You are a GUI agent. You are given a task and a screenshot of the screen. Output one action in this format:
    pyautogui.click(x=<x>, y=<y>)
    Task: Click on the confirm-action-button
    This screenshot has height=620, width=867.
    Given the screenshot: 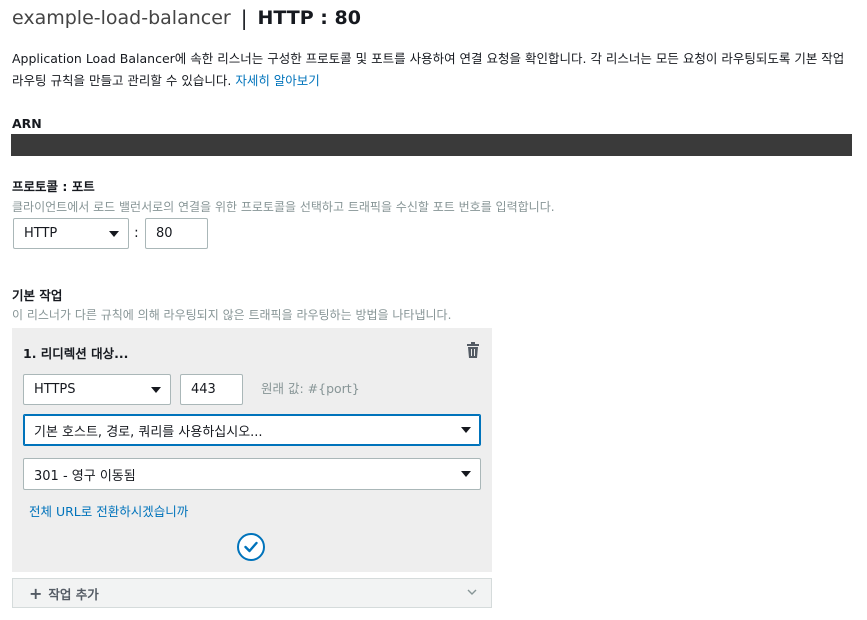 What is the action you would take?
    pyautogui.click(x=251, y=547)
    